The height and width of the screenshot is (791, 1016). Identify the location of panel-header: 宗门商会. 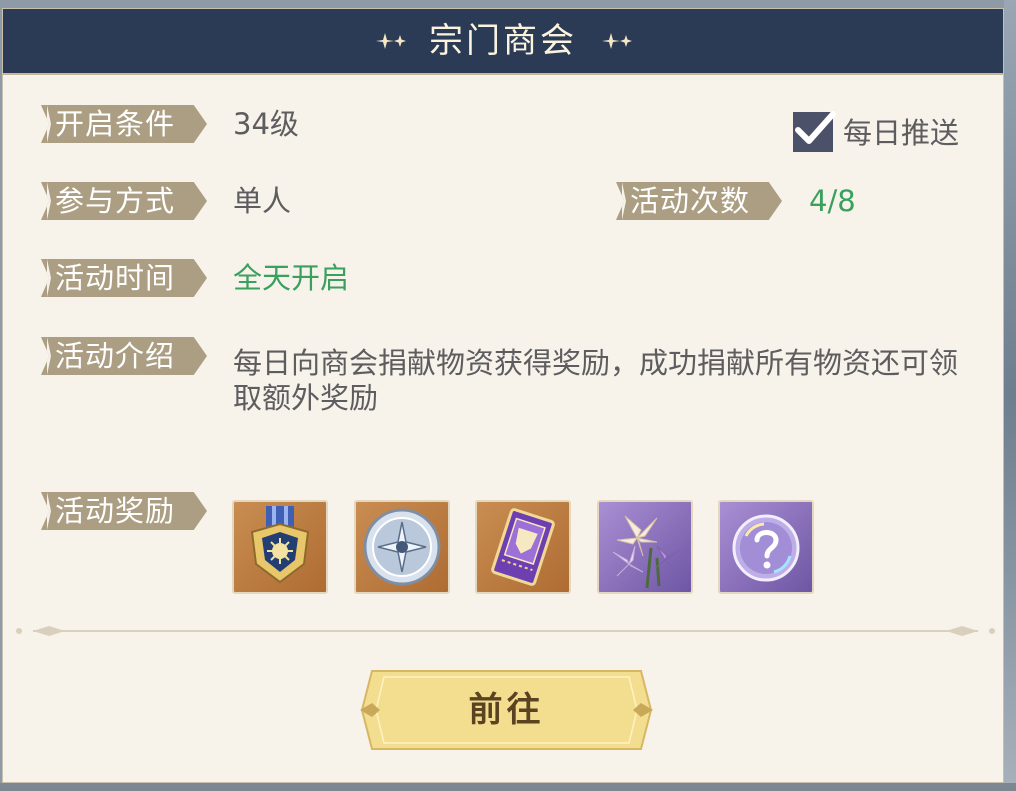
(503, 42).